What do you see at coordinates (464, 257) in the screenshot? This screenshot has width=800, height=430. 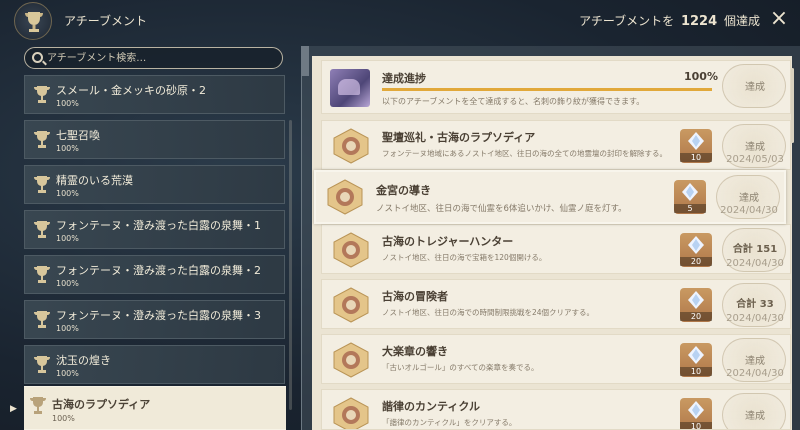 I see `achievement-description: ノストイ地区、往日の海で宝箱を120個開ける。` at bounding box center [464, 257].